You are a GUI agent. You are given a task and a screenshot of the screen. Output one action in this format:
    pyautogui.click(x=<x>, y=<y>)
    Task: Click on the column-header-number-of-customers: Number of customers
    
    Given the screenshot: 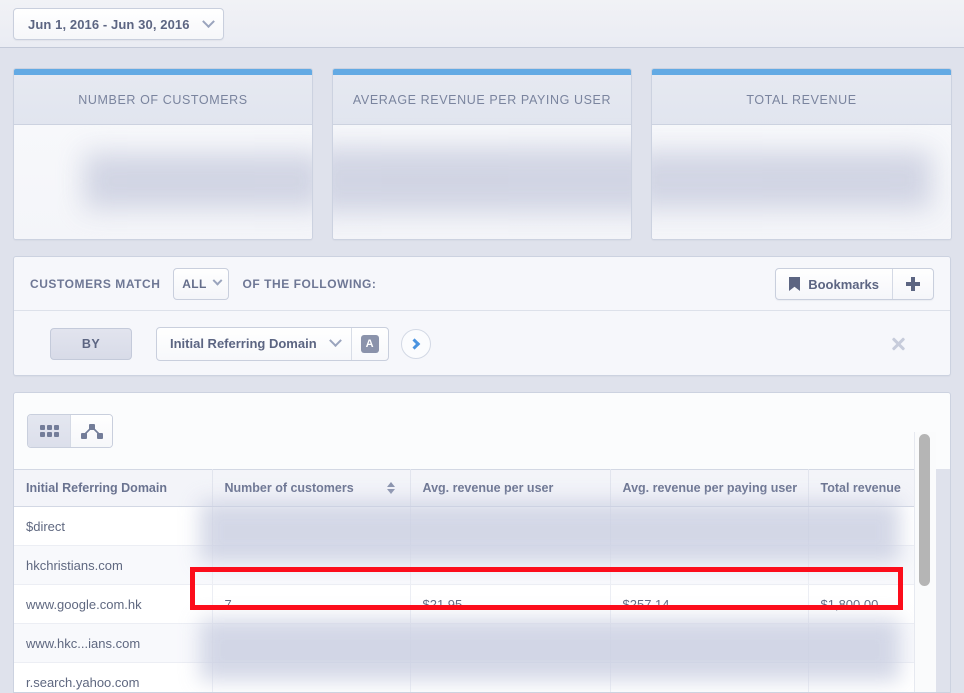 What is the action you would take?
    pyautogui.click(x=311, y=488)
    